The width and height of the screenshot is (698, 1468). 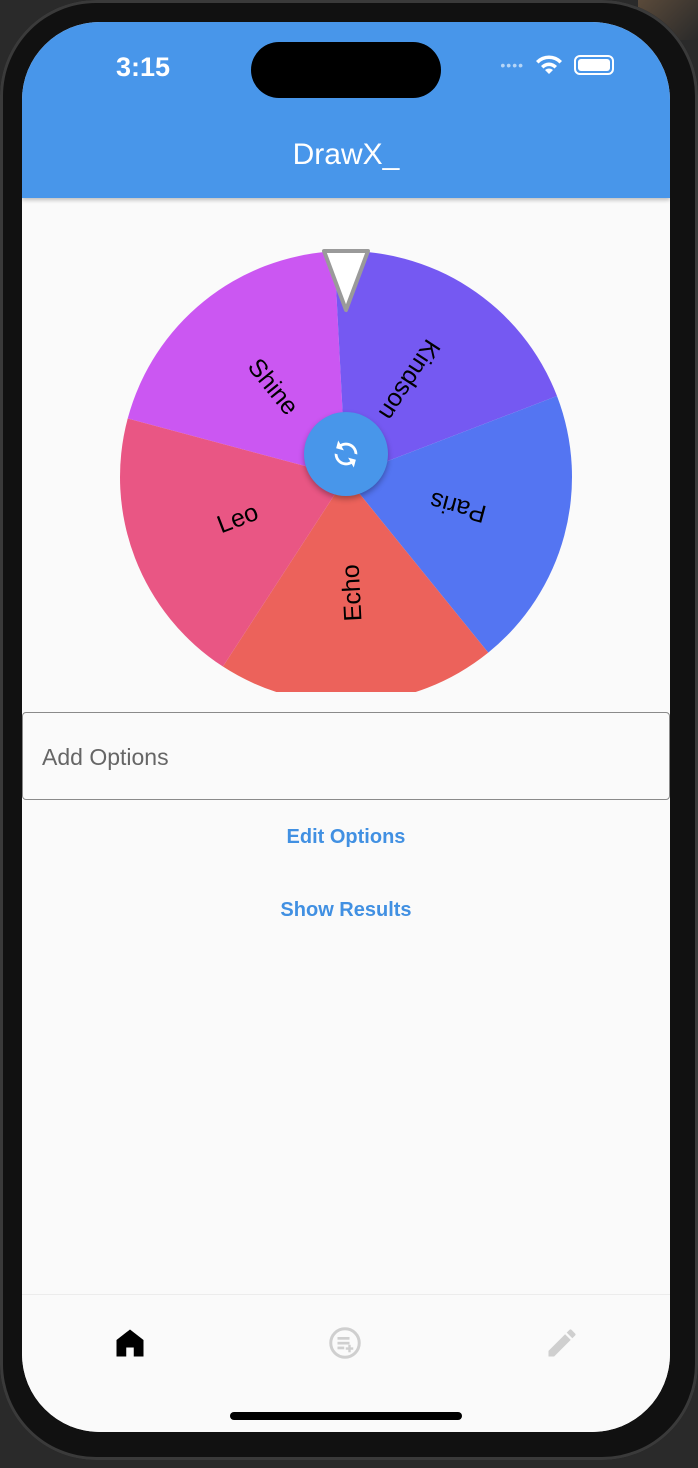 I want to click on show-results-button: Show Results, so click(x=346, y=910).